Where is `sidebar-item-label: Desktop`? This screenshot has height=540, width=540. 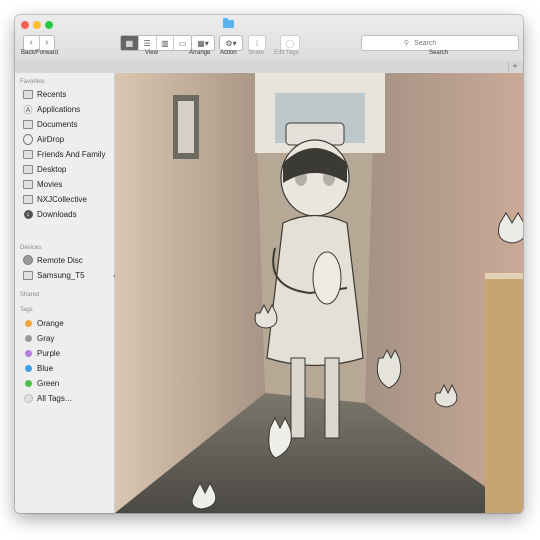 sidebar-item-label: Desktop is located at coordinates (52, 169).